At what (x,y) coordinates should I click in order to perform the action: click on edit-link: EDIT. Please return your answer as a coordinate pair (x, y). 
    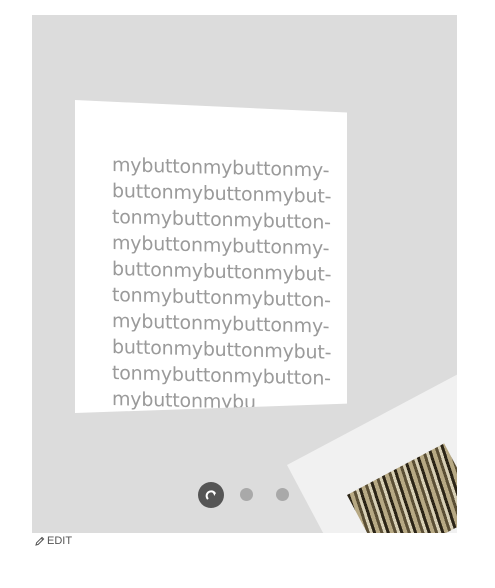
    Looking at the image, I should click on (53, 541).